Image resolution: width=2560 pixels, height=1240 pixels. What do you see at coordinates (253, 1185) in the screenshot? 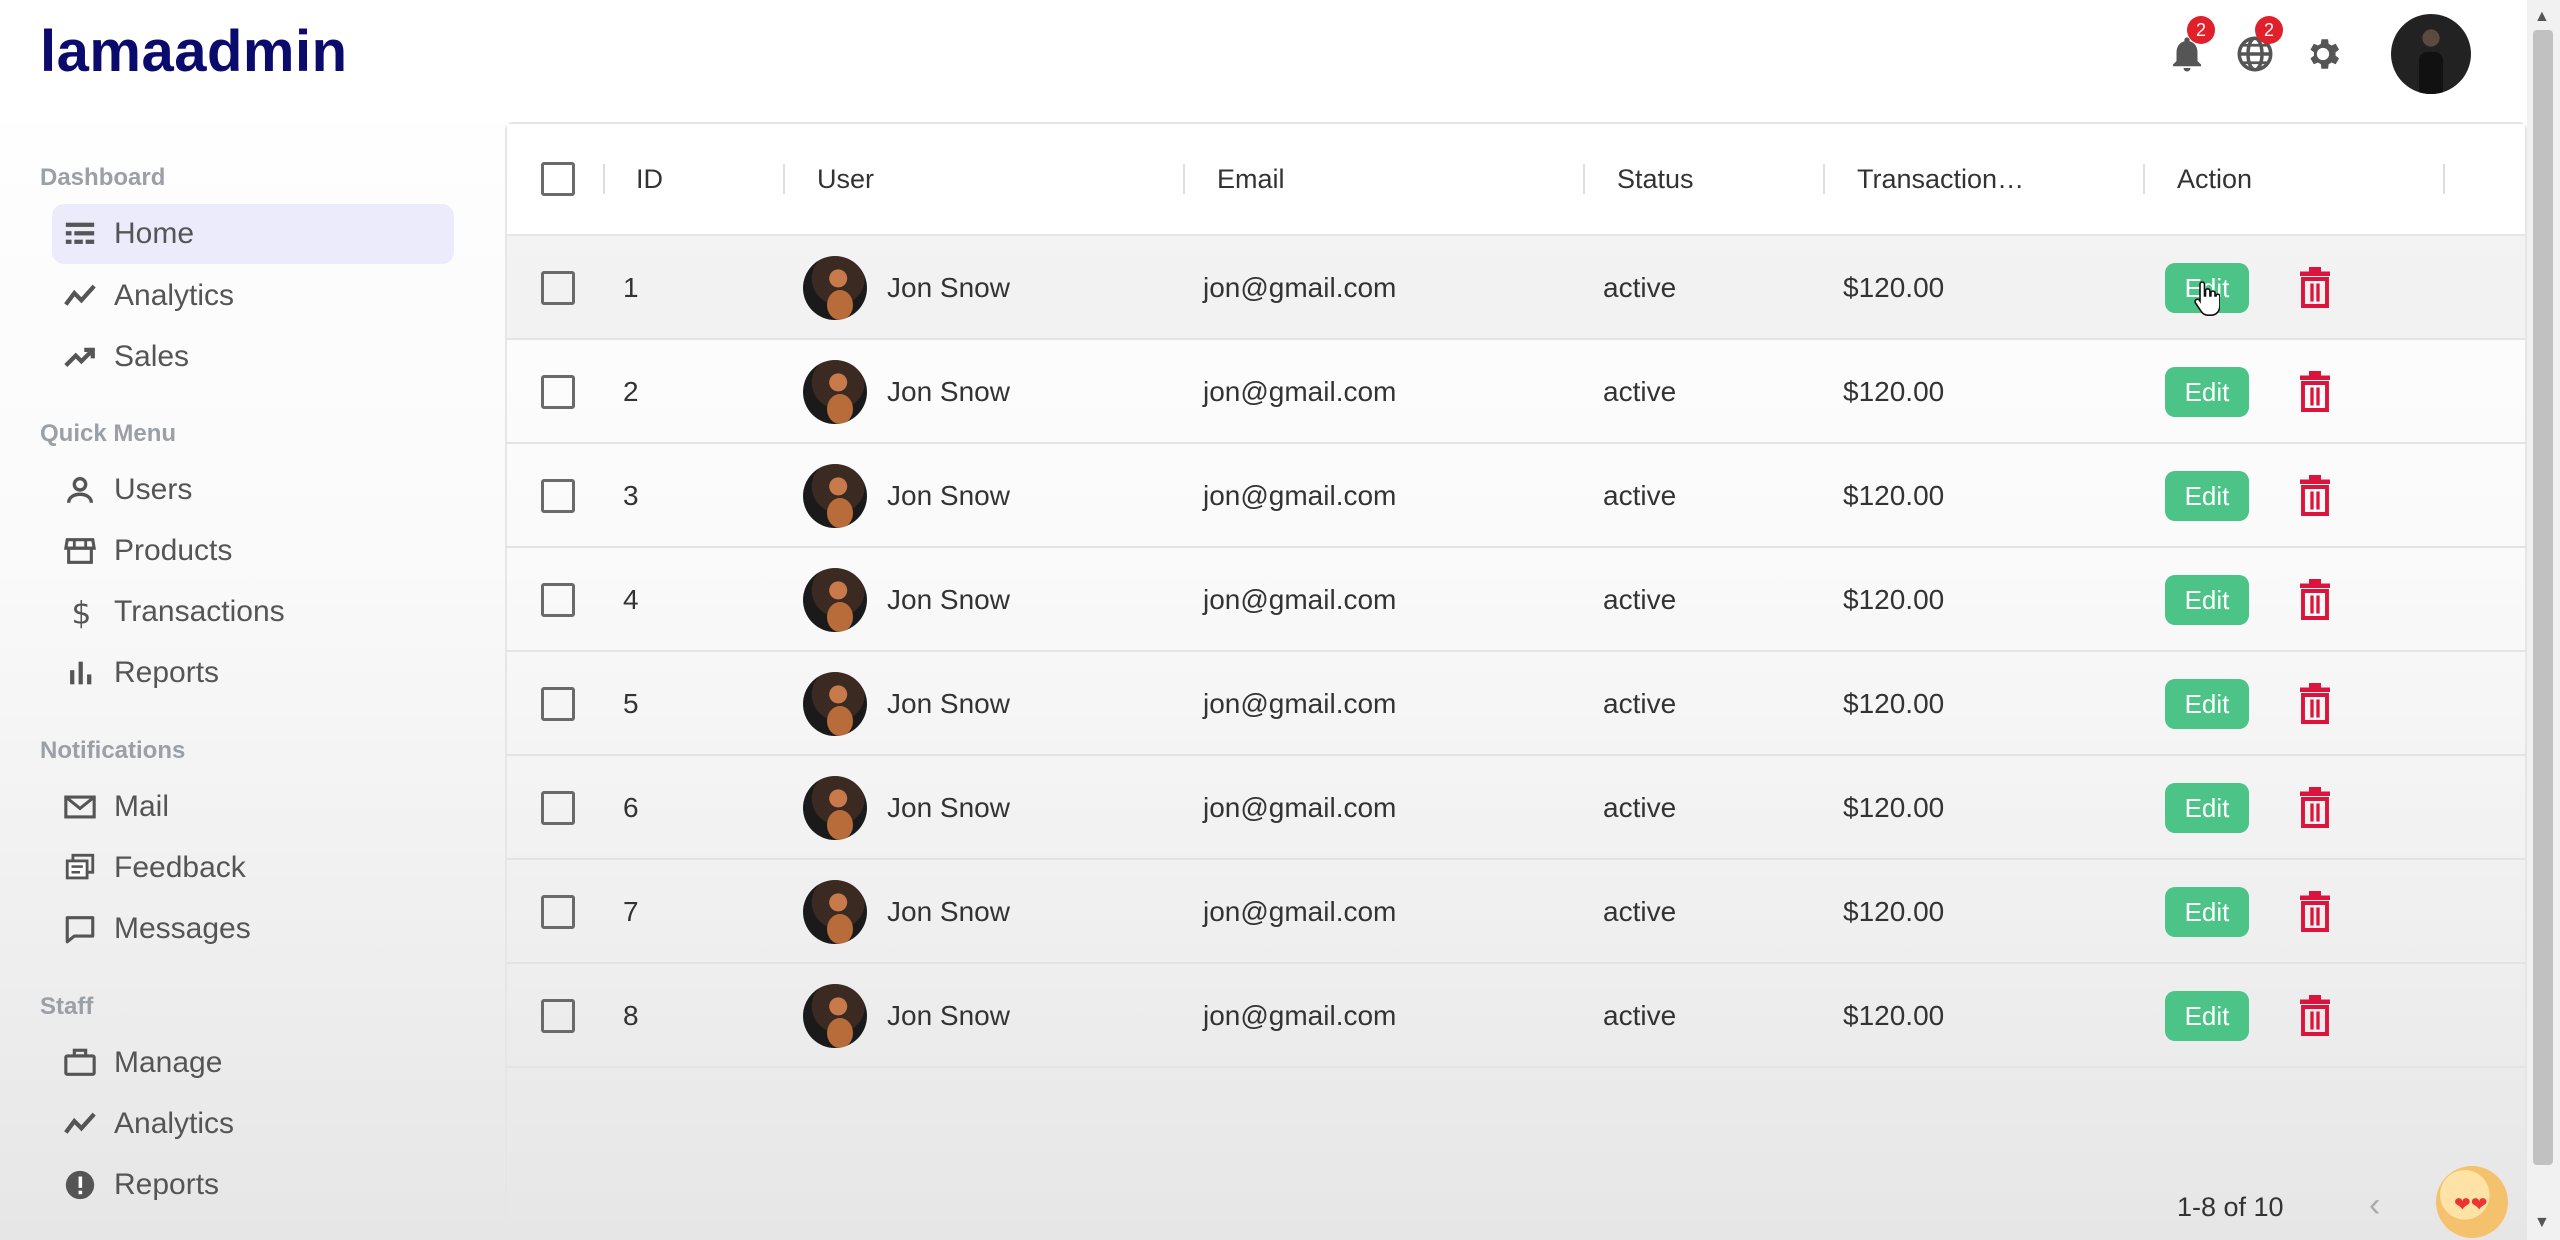
I see `sidebar-item-staff-reports: Reports` at bounding box center [253, 1185].